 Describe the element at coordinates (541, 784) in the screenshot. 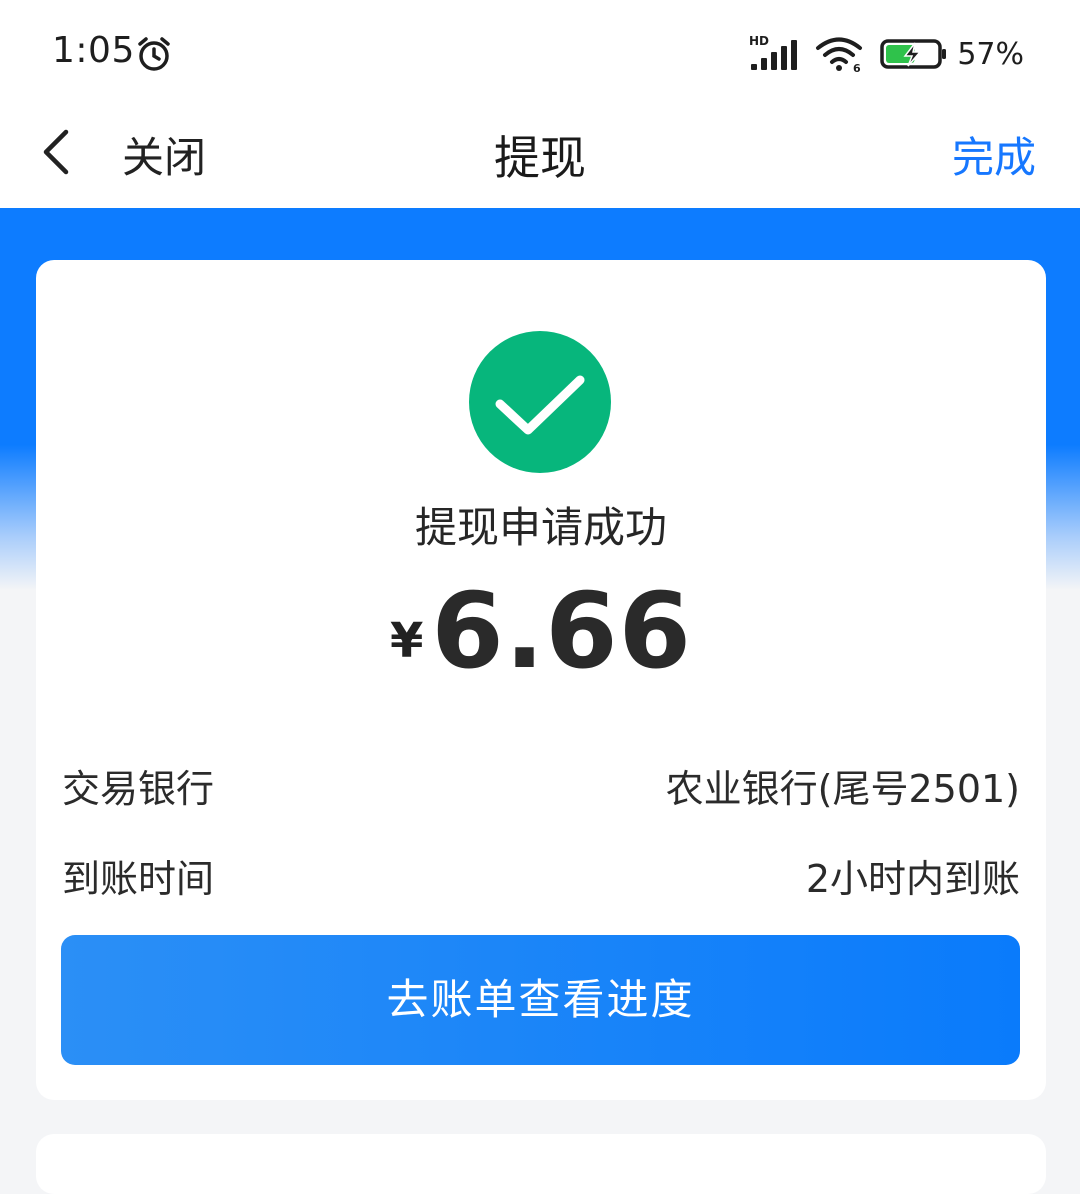

I see `info-row-bank: 交易银行 农业银行(尾号2501)` at that location.